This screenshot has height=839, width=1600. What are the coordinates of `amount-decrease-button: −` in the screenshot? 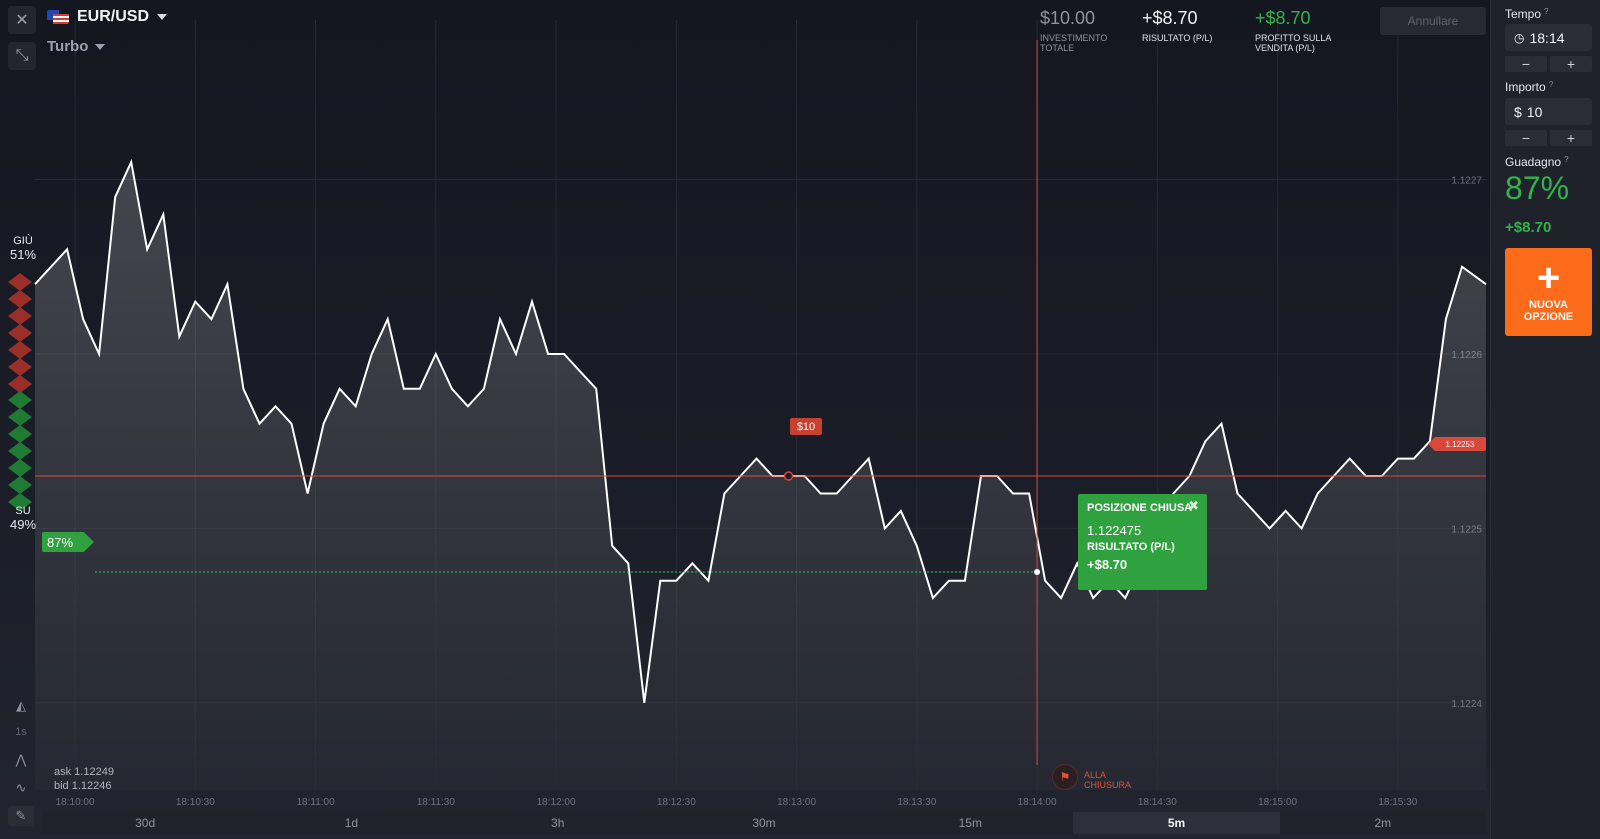 It's located at (1526, 138).